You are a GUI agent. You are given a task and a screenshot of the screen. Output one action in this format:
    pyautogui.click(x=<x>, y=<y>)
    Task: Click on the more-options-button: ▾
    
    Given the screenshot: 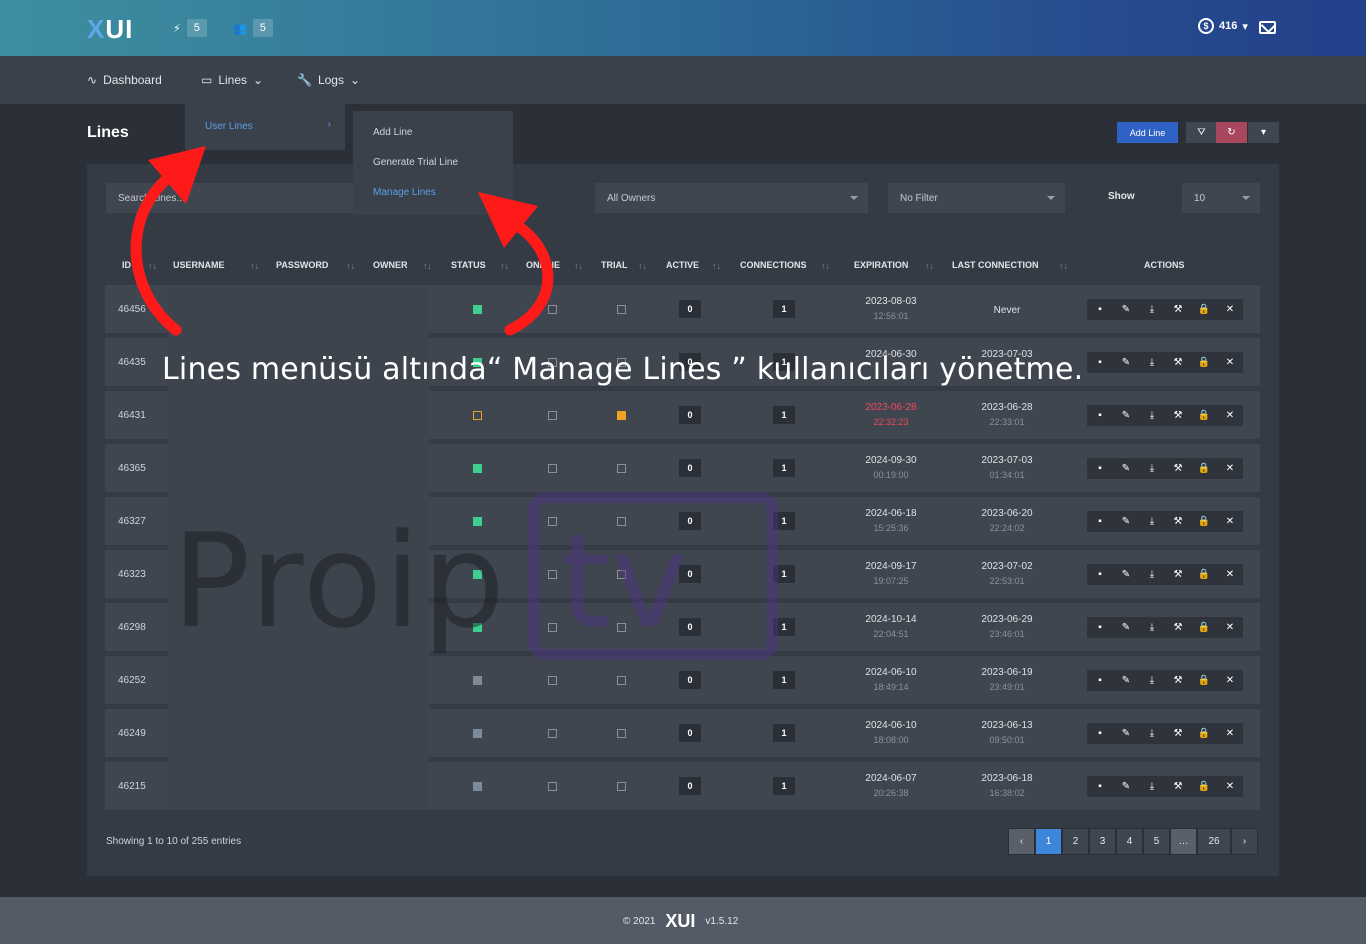 What is the action you would take?
    pyautogui.click(x=1263, y=132)
    